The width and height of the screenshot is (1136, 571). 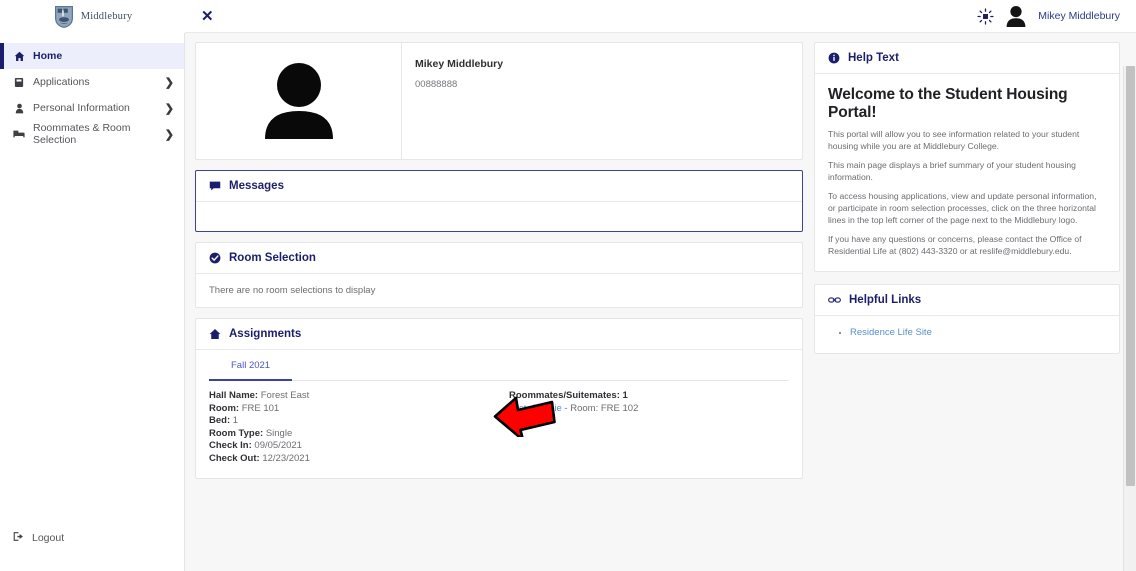 What do you see at coordinates (234, 458) in the screenshot?
I see `detail-label: Check Out:` at bounding box center [234, 458].